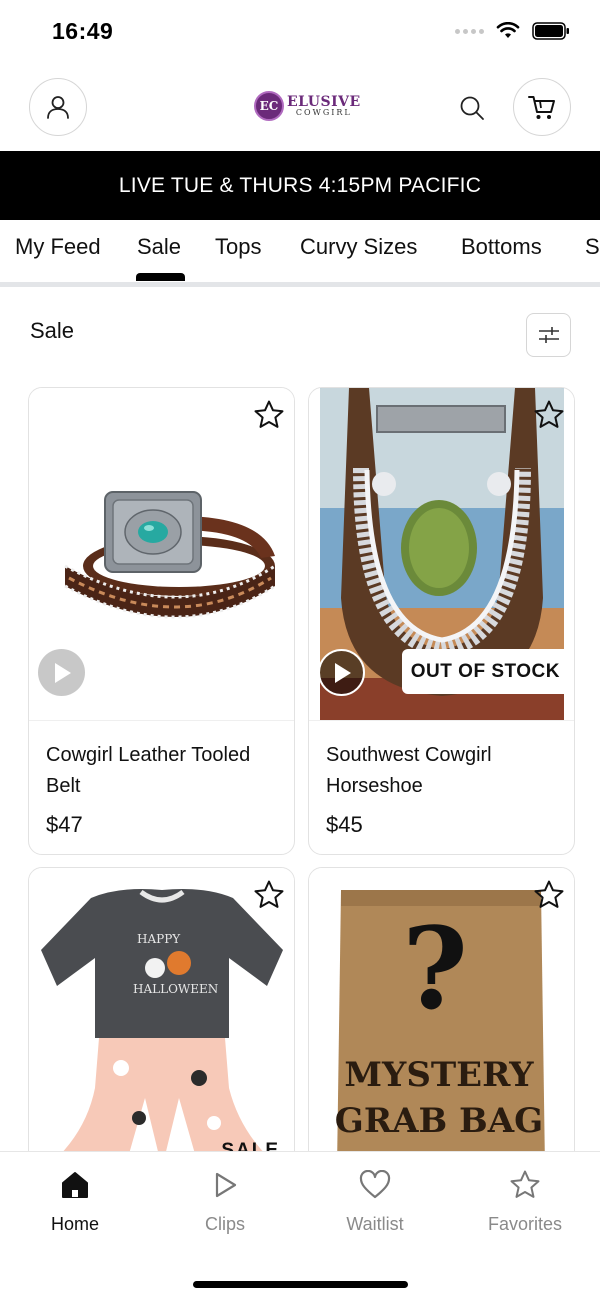 The height and width of the screenshot is (1299, 600). What do you see at coordinates (58, 247) in the screenshot?
I see `tab-my-feed: My Feed` at bounding box center [58, 247].